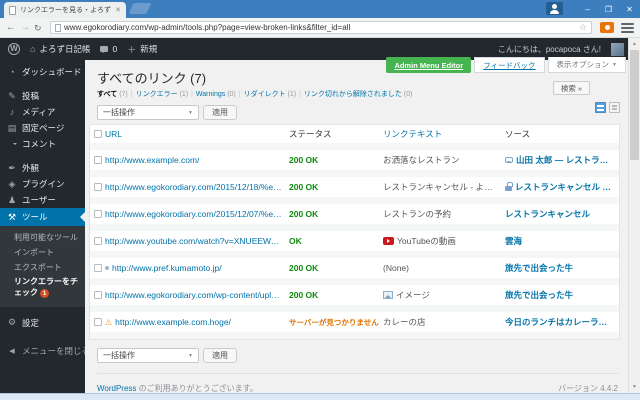 This screenshot has width=640, height=400. I want to click on collapse-arrow-icon: ◀, so click(12, 351).